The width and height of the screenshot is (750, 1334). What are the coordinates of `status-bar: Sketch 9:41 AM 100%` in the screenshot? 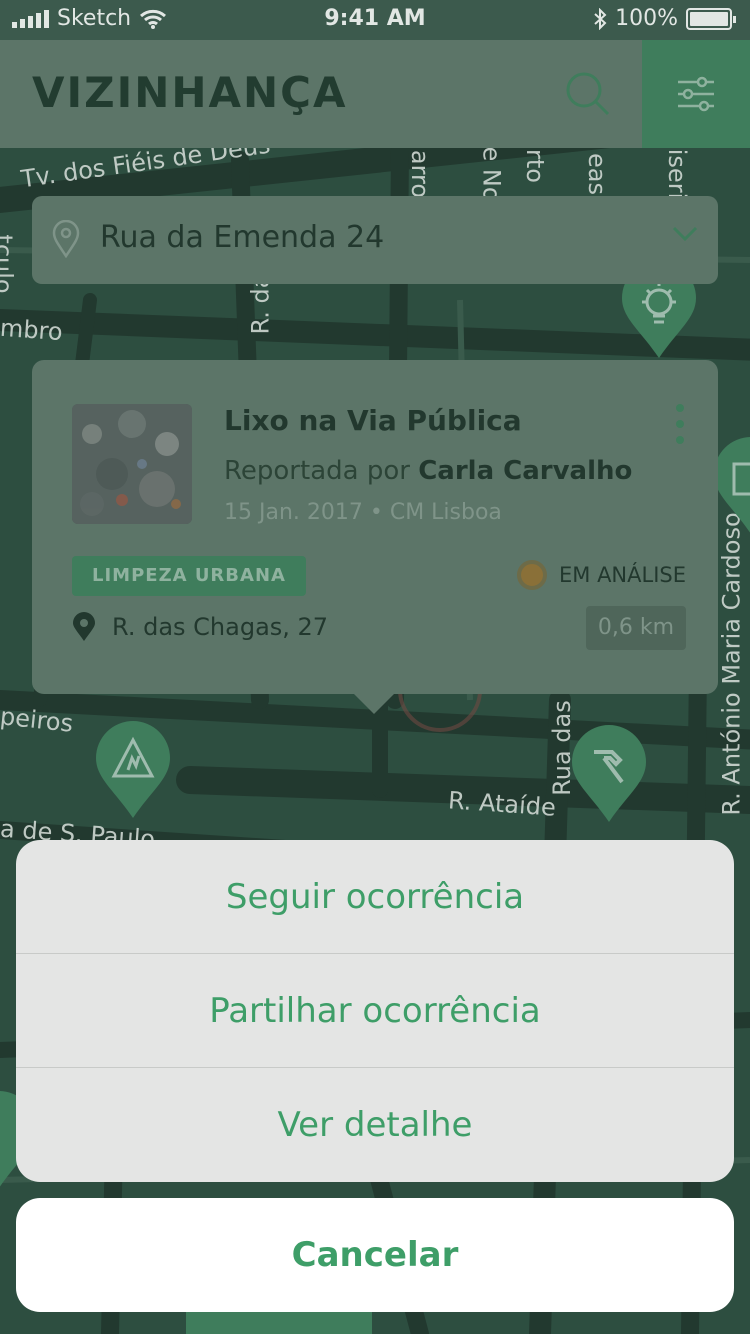 It's located at (375, 20).